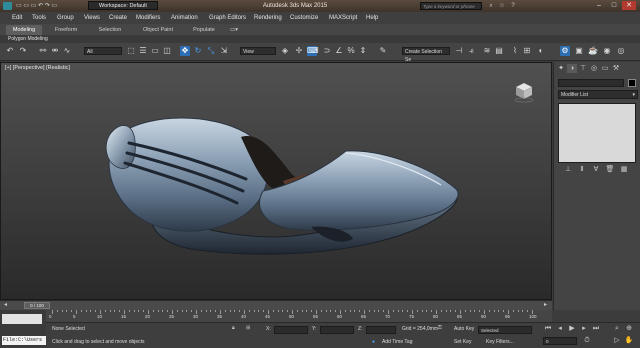  I want to click on menu-customize: Customize, so click(304, 18).